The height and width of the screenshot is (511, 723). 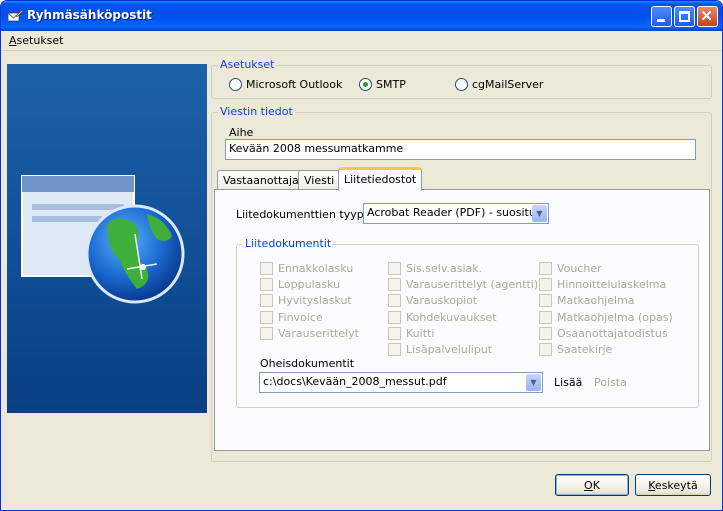 What do you see at coordinates (615, 317) in the screenshot?
I see `checkbox-label: Matkaohjelma (opas)` at bounding box center [615, 317].